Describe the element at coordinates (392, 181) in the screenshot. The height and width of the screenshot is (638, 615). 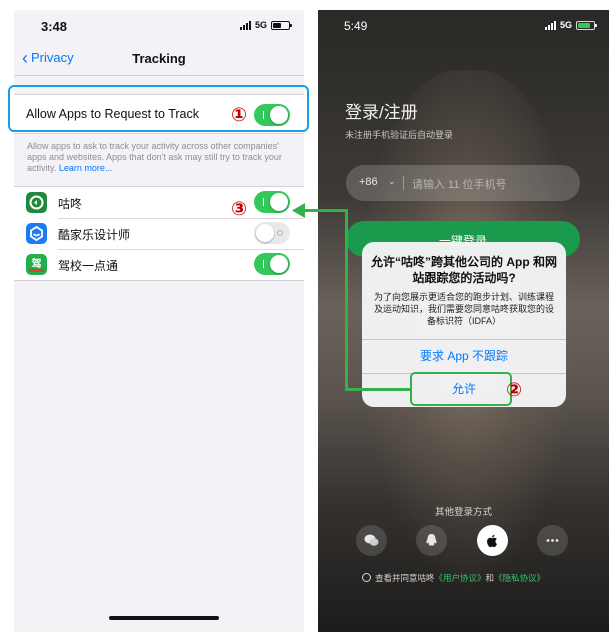
I see `chevron-down-icon: ⌄` at that location.